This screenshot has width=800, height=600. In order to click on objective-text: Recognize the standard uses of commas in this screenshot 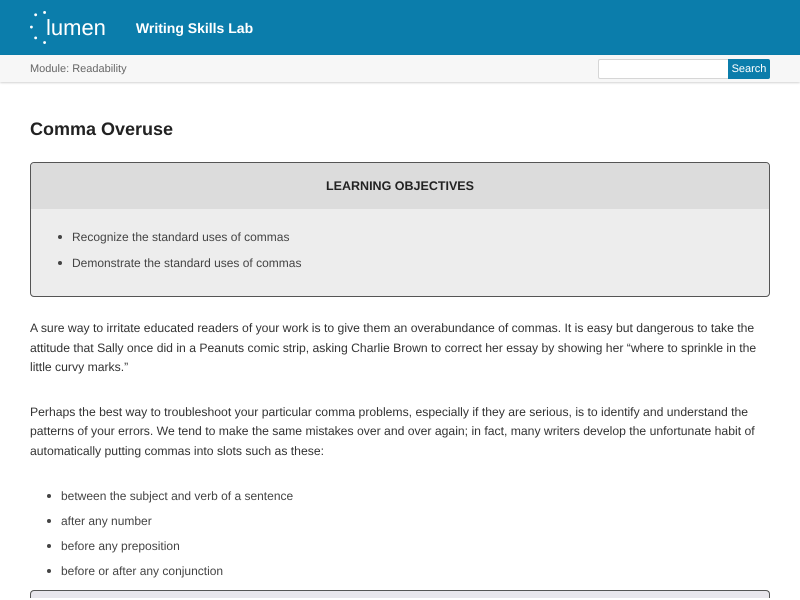, I will do `click(181, 237)`.